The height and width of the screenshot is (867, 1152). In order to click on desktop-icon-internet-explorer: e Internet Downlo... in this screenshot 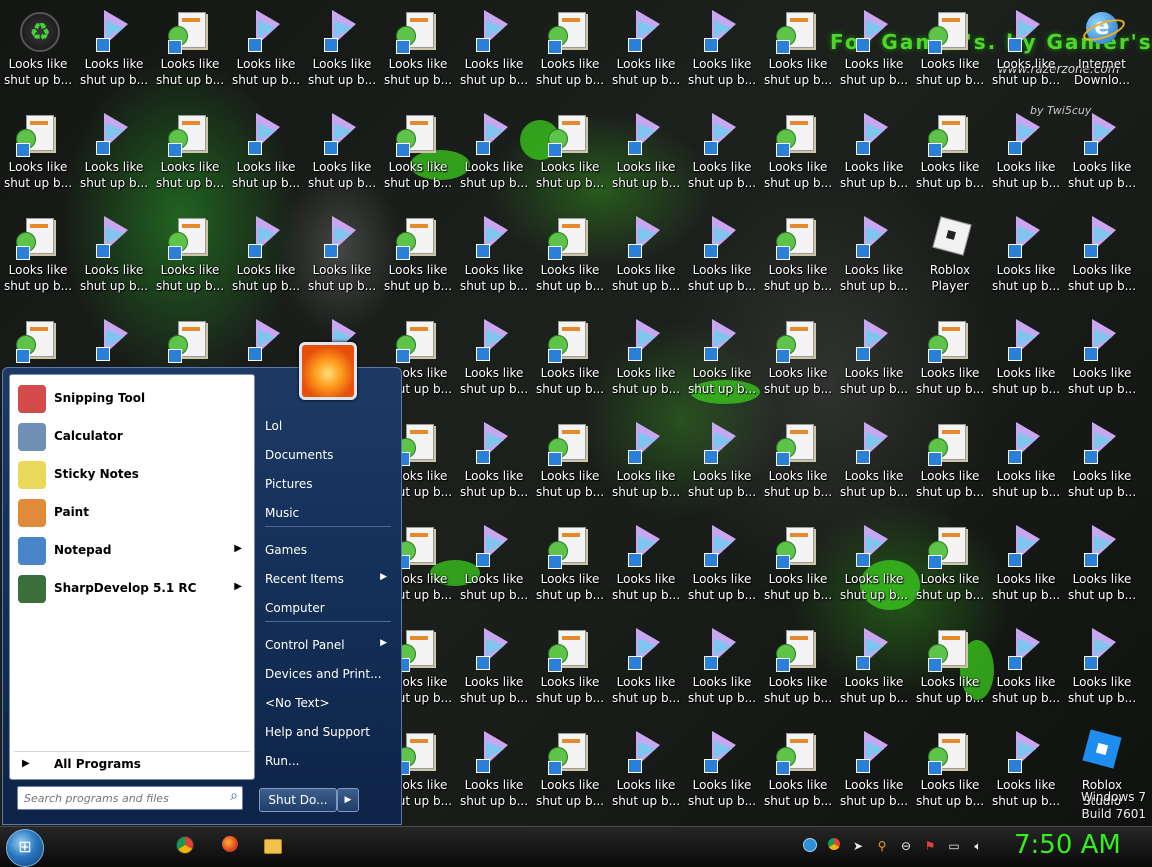, I will do `click(1102, 50)`.